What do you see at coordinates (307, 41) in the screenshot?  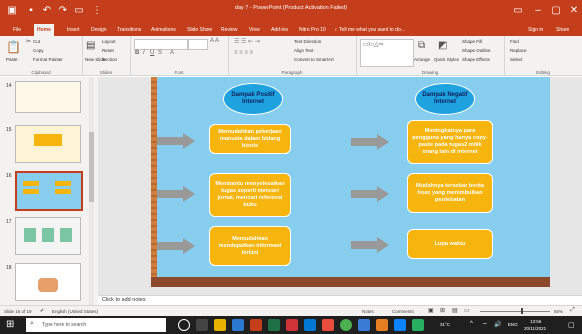 I see `text-direction-button: Text Direction` at bounding box center [307, 41].